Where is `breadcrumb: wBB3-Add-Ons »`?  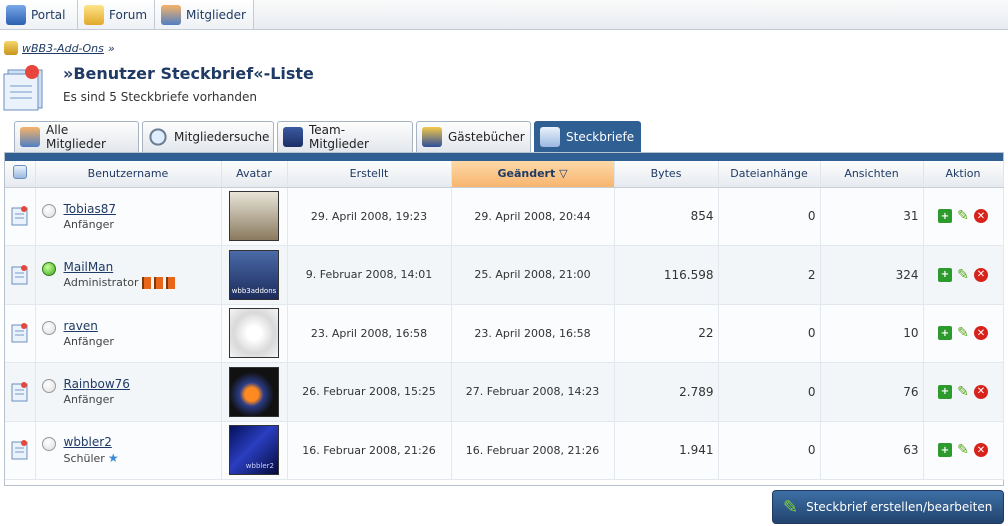 breadcrumb: wBB3-Add-Ons » is located at coordinates (59, 48).